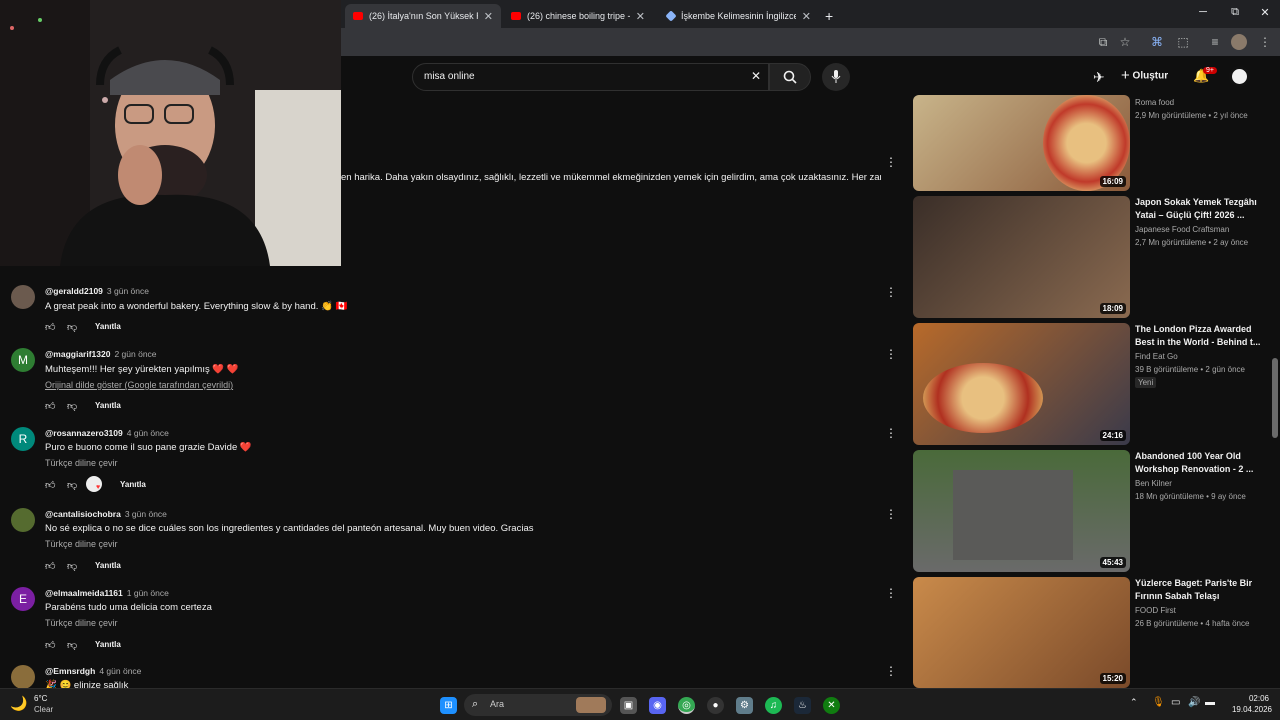 Image resolution: width=1280 pixels, height=720 pixels. Describe the element at coordinates (1154, 102) in the screenshot. I see `channel-name: Roma food` at that location.